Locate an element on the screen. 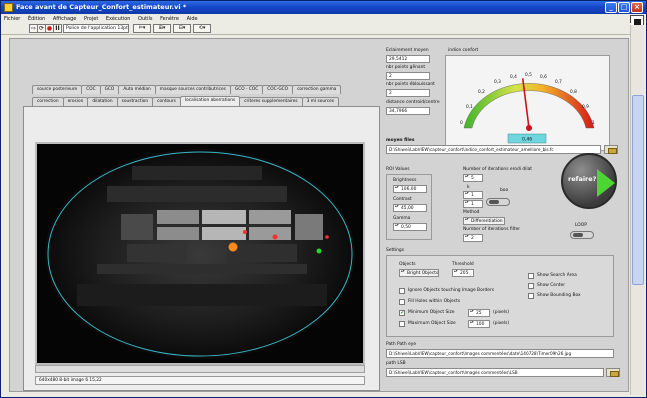 This screenshot has width=647, height=398. menu-fenetre: Fenêtre is located at coordinates (169, 18).